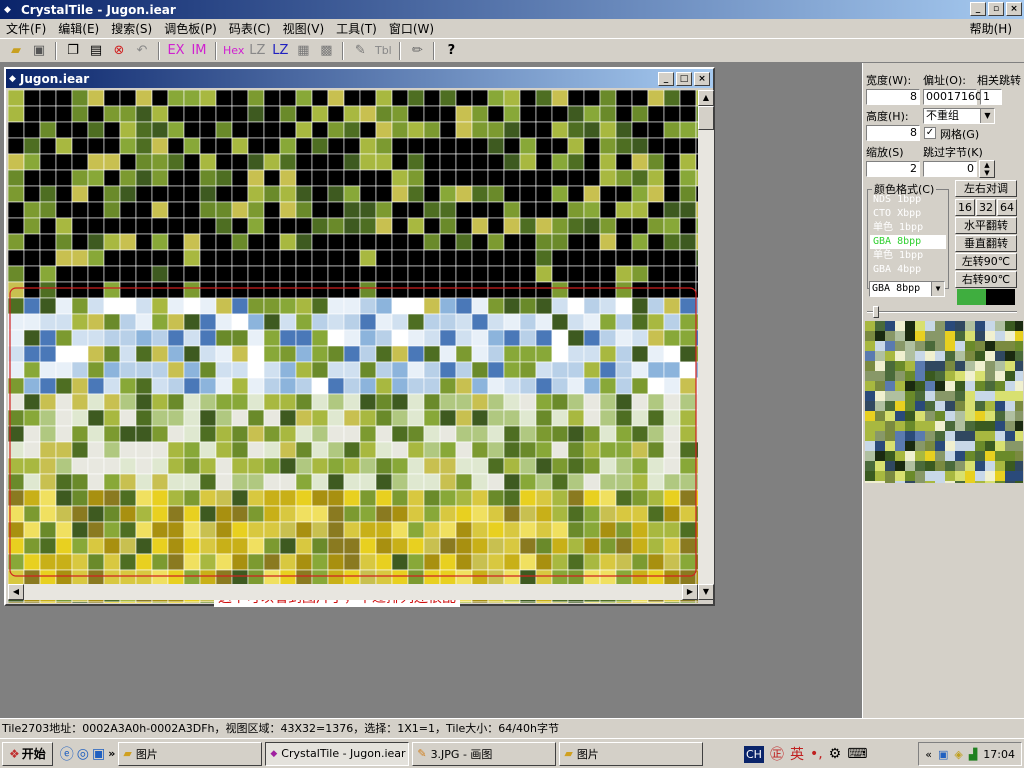 This screenshot has height=768, width=1024. What do you see at coordinates (950, 169) in the screenshot?
I see `skip-bytes-field: 0` at bounding box center [950, 169].